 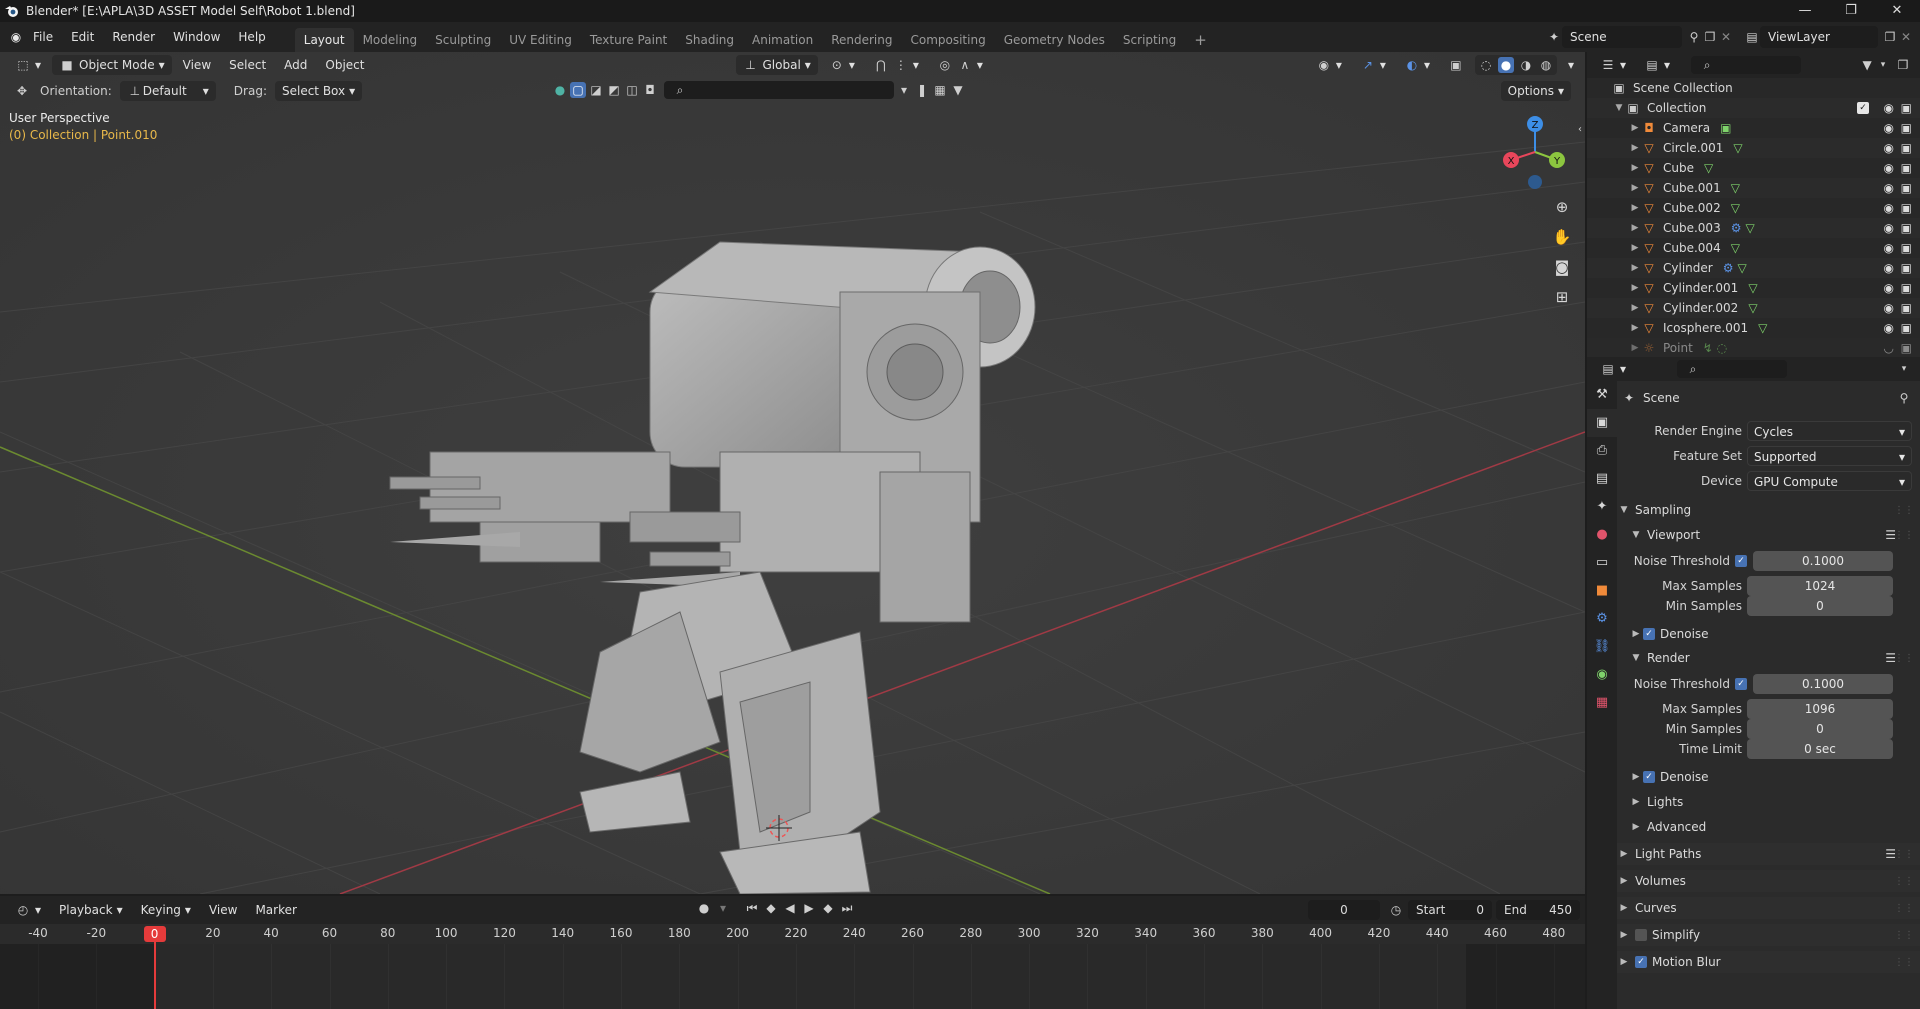 I want to click on delete-viewlayer-icon: ✕, so click(x=1906, y=37).